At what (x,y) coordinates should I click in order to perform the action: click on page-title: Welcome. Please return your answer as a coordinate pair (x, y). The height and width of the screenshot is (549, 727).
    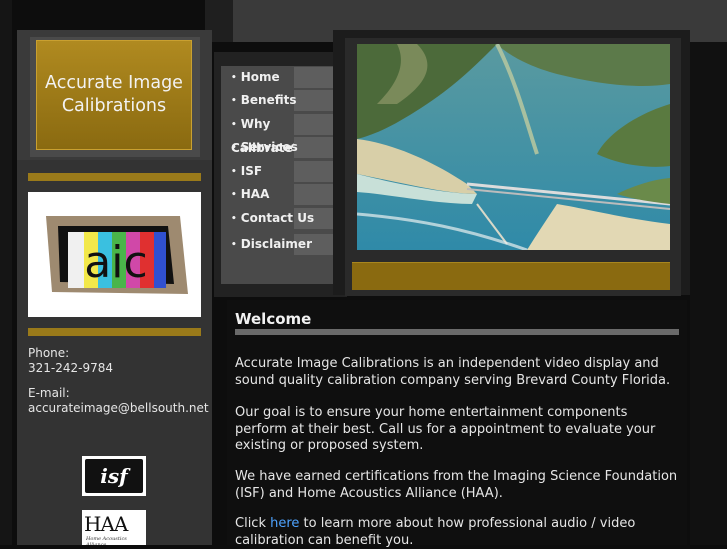
    Looking at the image, I should click on (273, 319).